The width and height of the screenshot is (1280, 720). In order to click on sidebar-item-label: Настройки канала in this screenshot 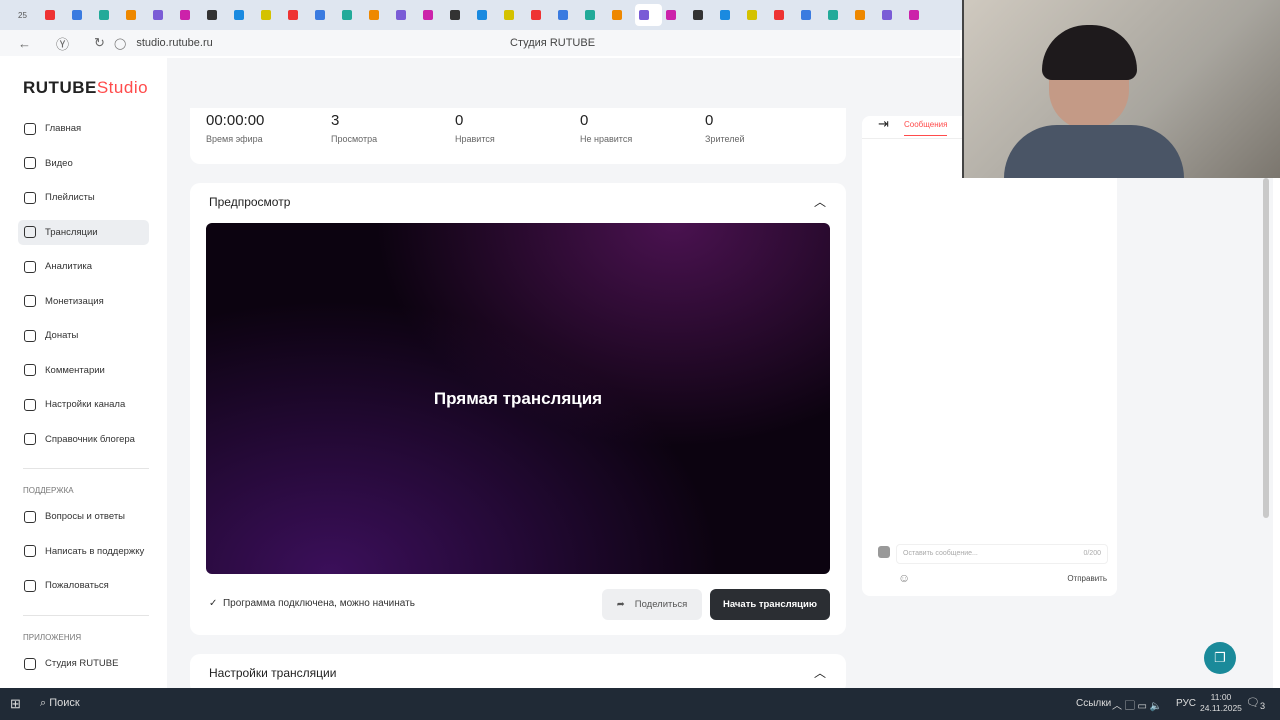, I will do `click(85, 404)`.